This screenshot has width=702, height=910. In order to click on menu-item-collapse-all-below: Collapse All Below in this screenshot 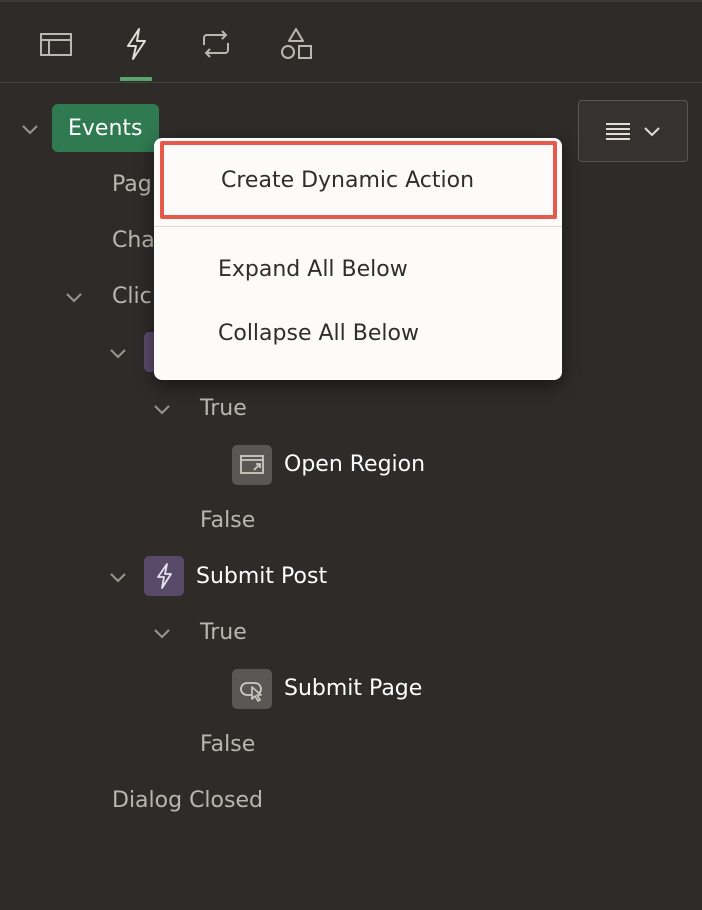, I will do `click(358, 333)`.